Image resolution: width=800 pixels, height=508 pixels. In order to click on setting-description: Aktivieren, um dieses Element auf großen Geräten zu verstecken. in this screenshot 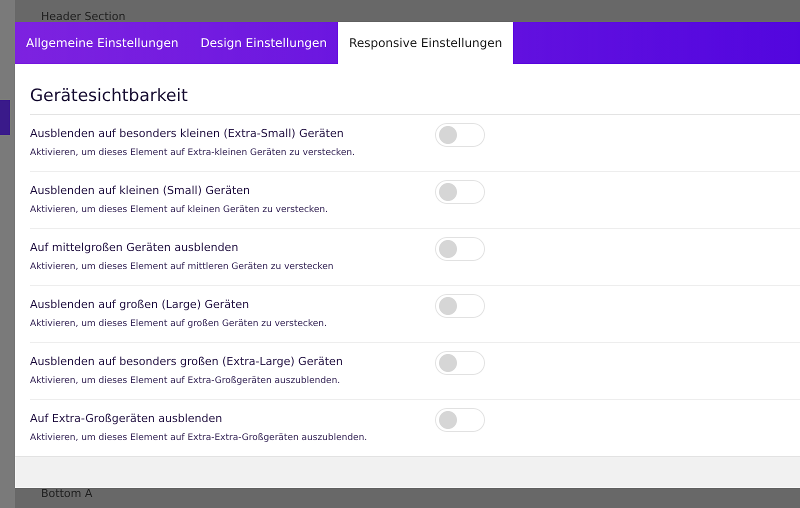, I will do `click(179, 324)`.